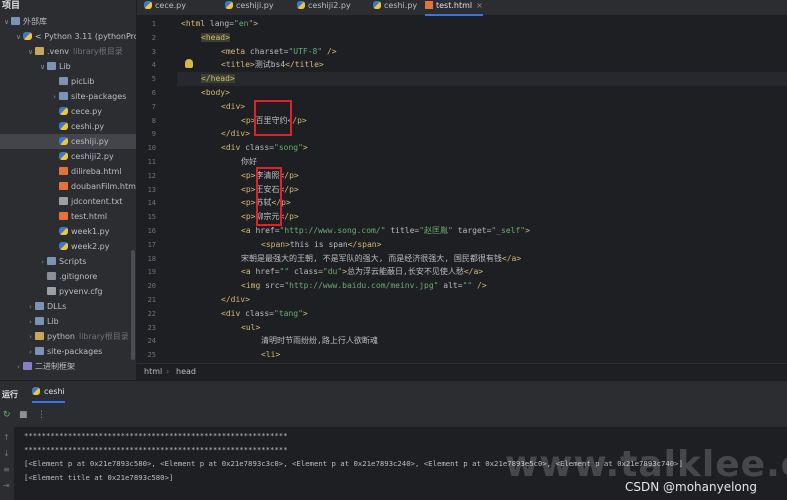 This screenshot has width=787, height=500. Describe the element at coordinates (329, 5) in the screenshot. I see `tab-label: ceshiji2.py` at that location.